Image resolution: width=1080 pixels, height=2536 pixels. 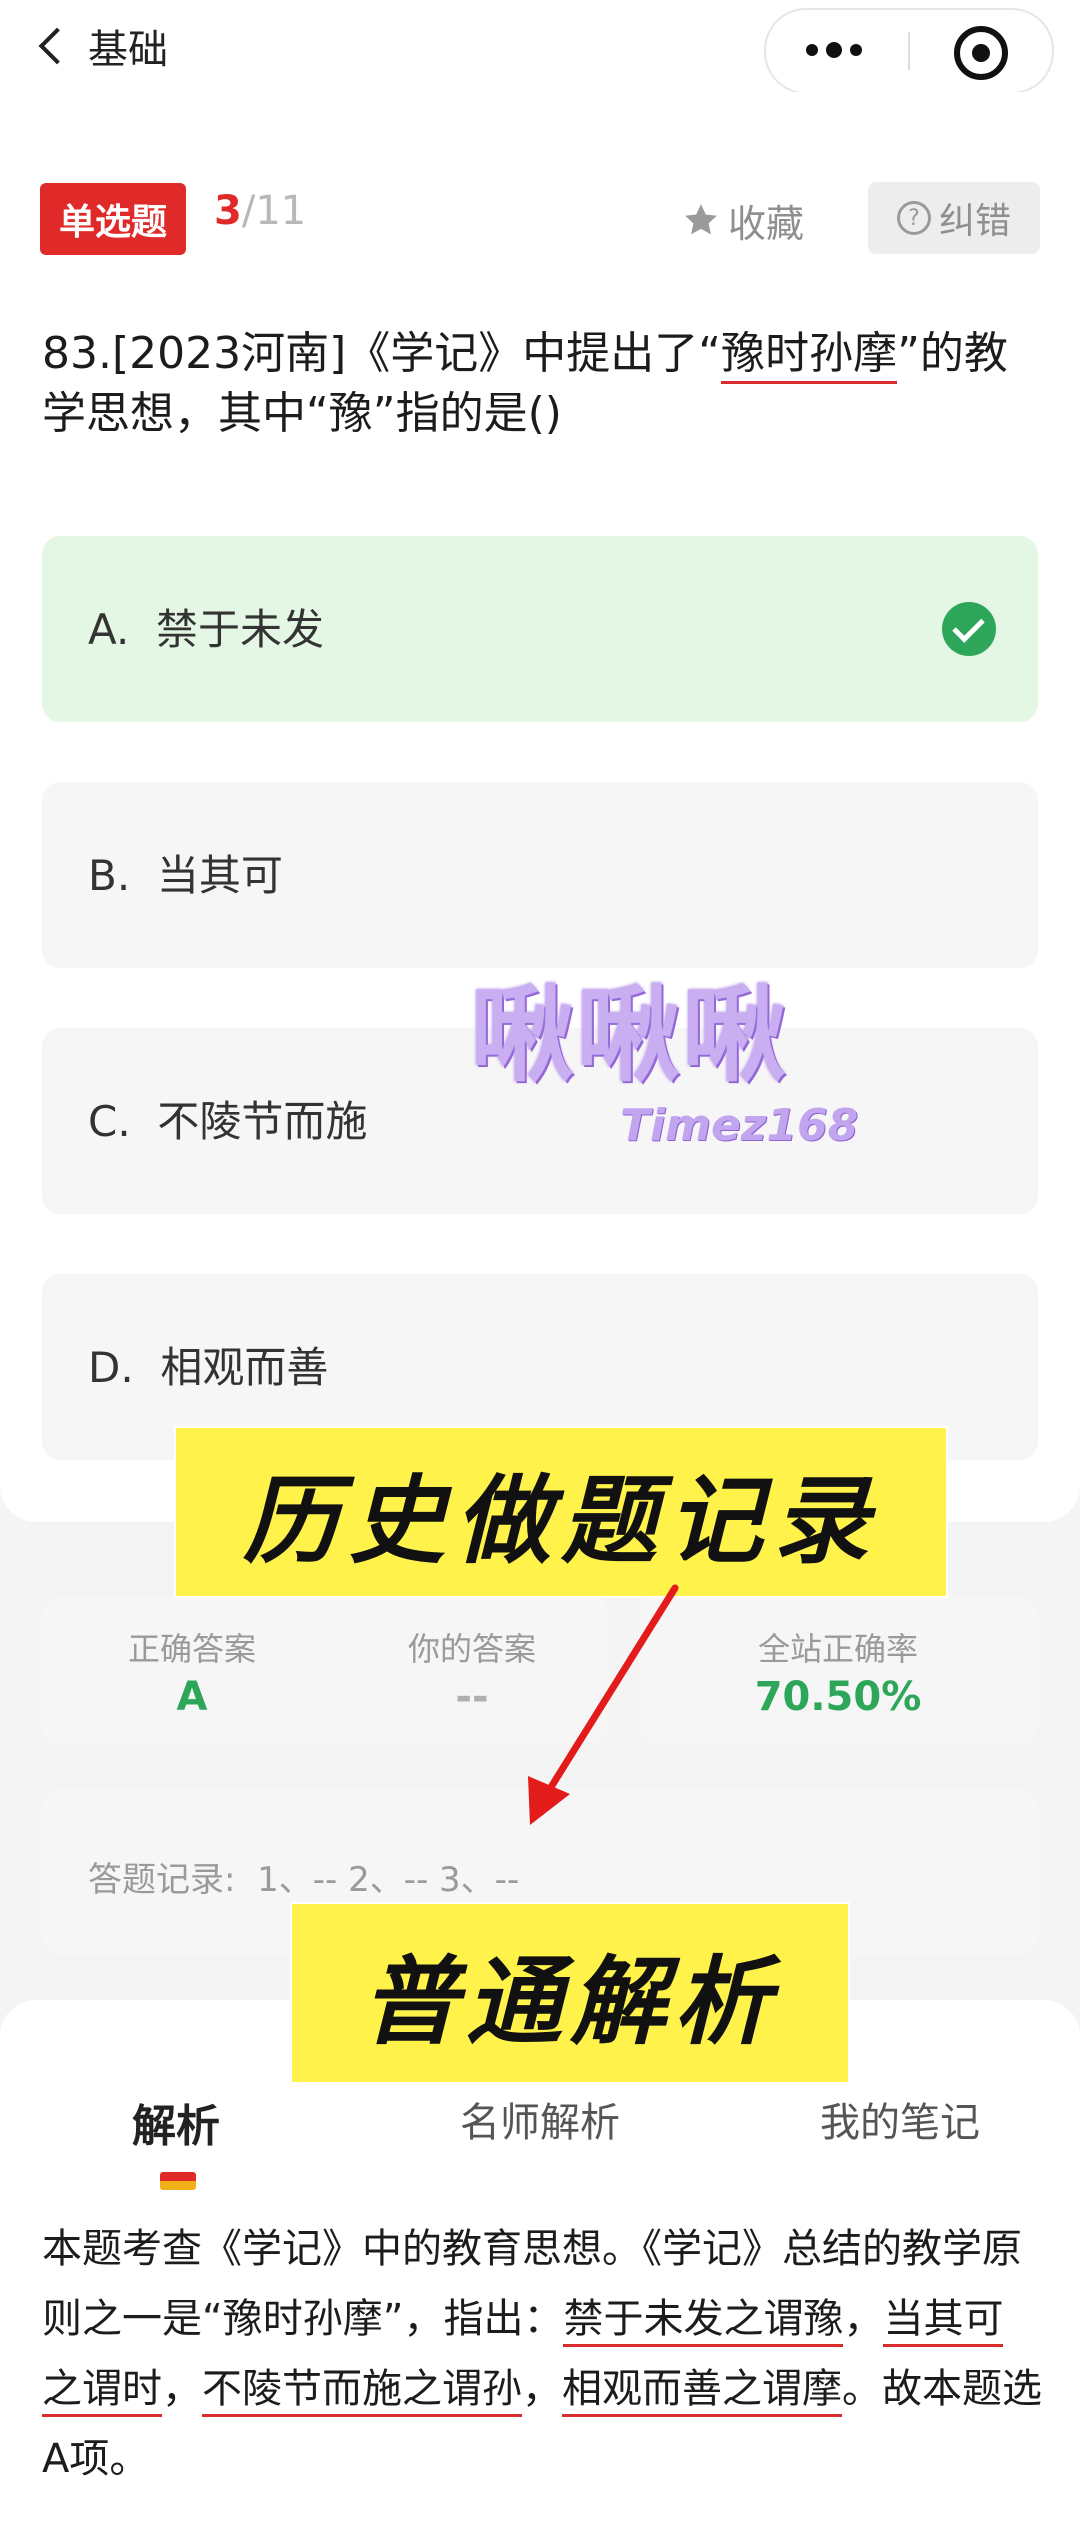 I want to click on red-arrow-icon, so click(x=603, y=1704).